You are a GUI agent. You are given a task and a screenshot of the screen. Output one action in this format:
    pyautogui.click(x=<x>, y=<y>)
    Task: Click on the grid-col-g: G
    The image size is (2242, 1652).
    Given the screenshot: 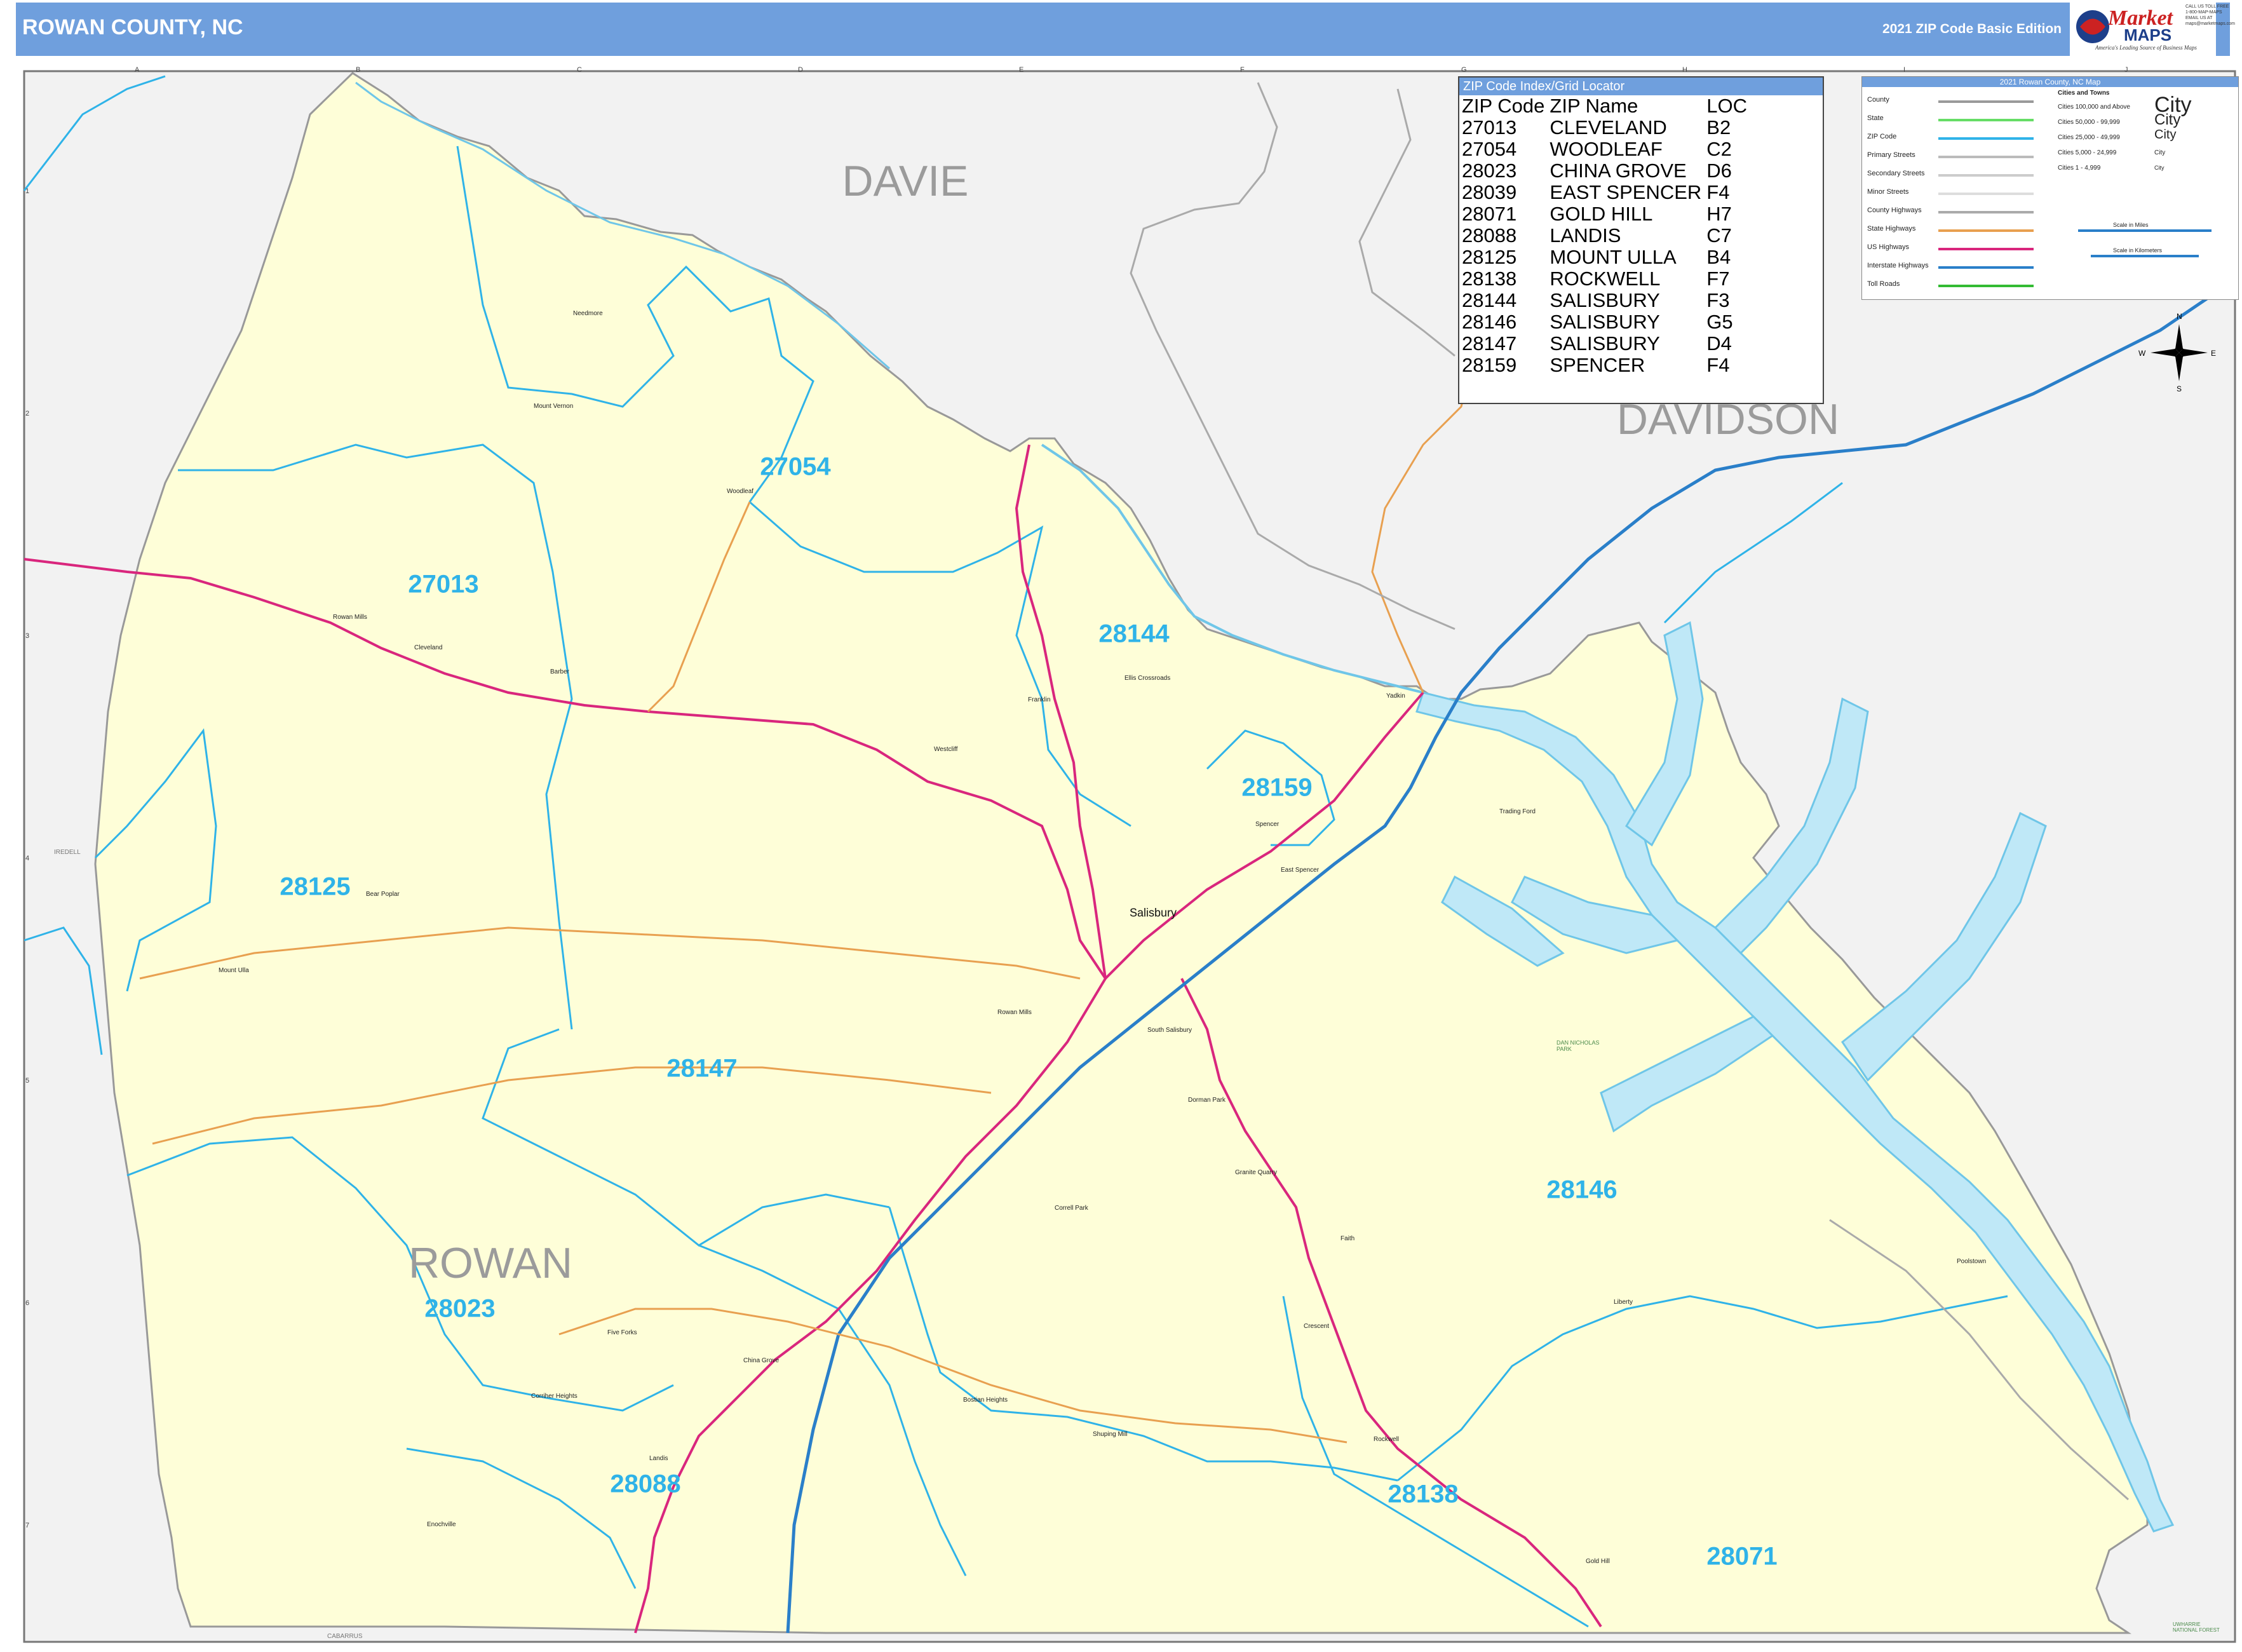 What is the action you would take?
    pyautogui.click(x=1464, y=70)
    